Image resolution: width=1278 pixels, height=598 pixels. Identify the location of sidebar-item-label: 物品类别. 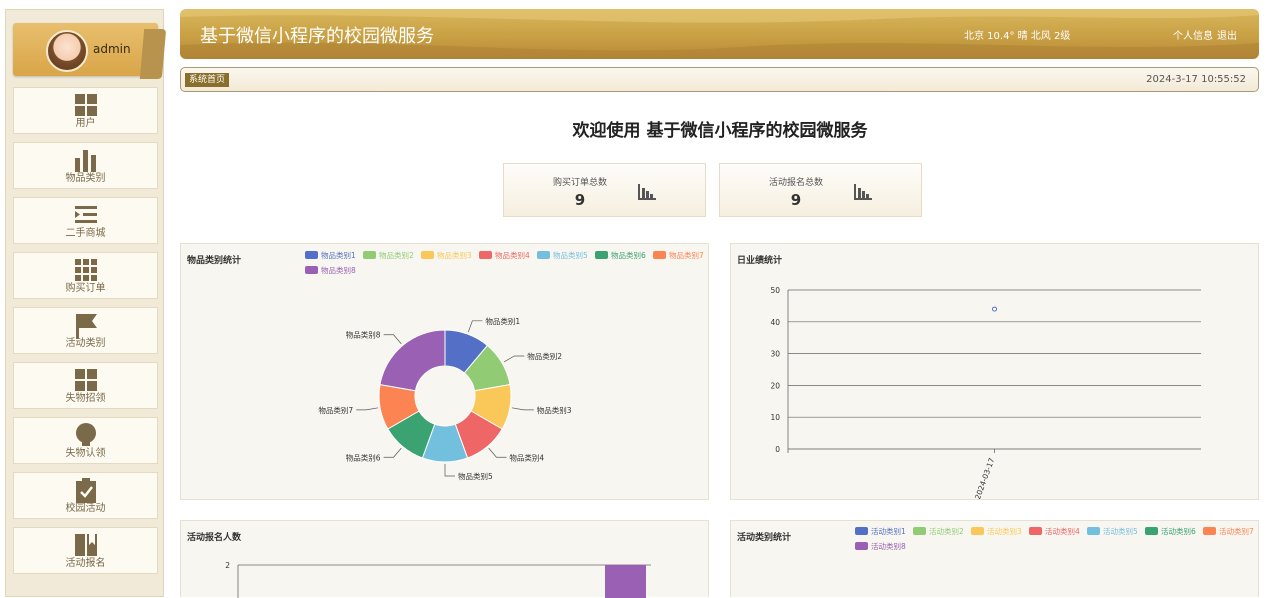
(85, 178).